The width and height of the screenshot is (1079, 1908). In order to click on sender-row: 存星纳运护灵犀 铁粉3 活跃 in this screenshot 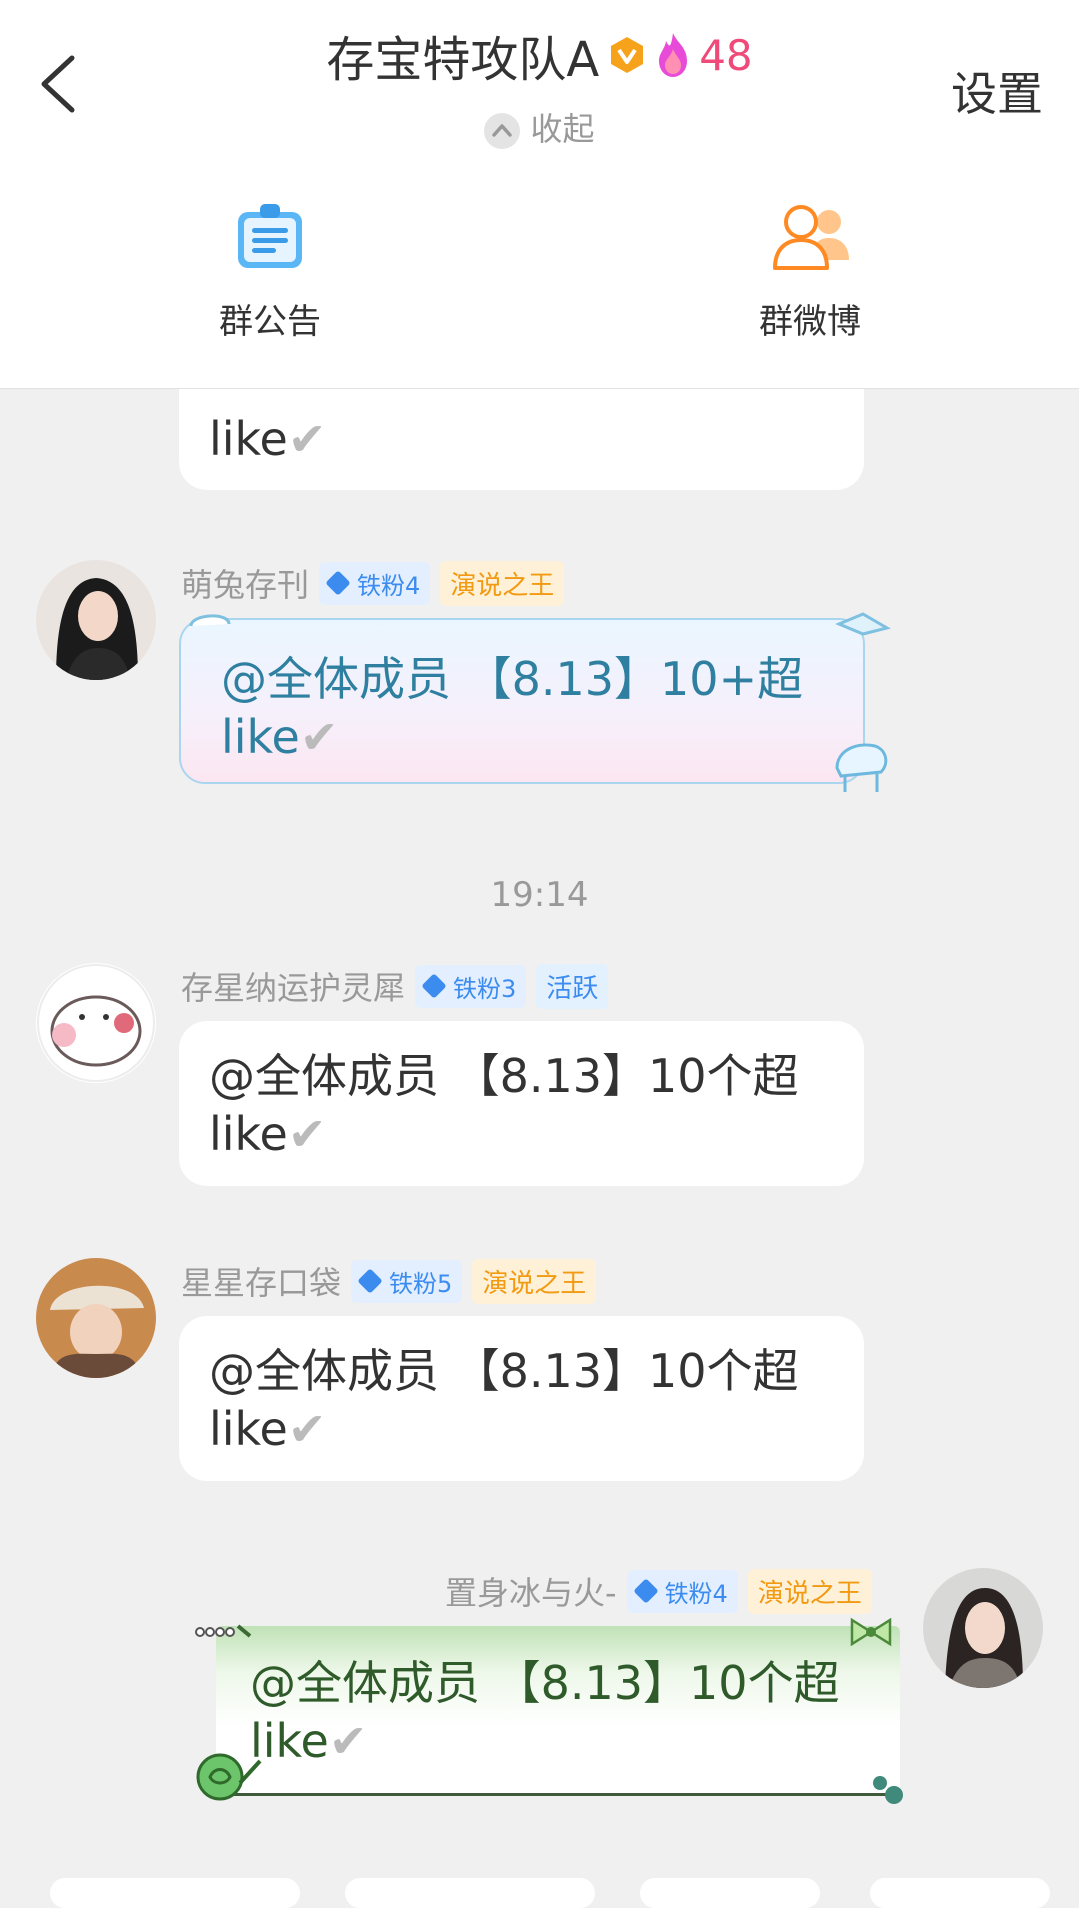, I will do `click(395, 986)`.